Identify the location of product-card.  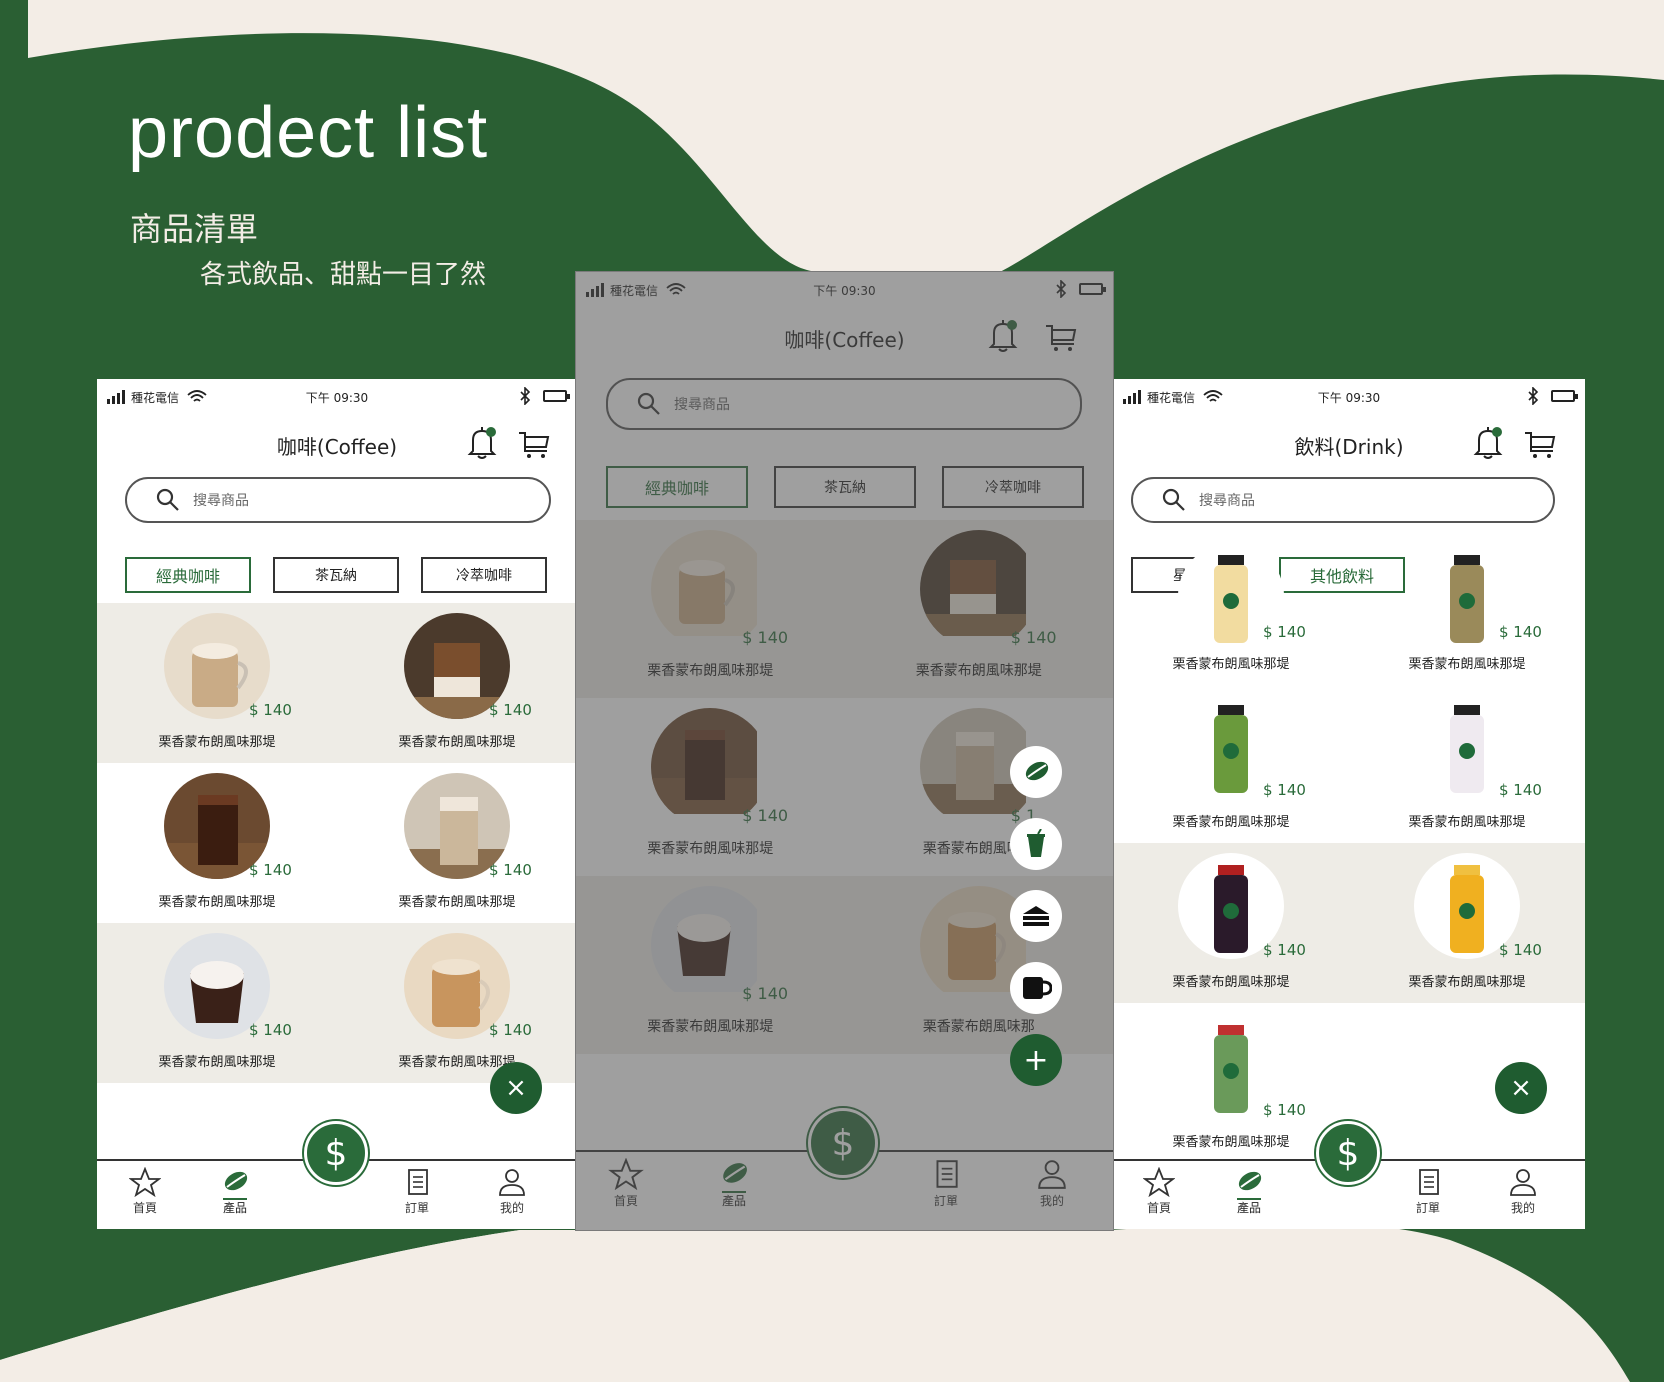
(1467, 1083).